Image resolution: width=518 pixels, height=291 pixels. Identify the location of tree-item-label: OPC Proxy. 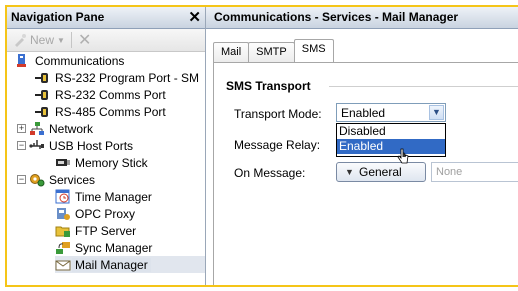
(105, 213).